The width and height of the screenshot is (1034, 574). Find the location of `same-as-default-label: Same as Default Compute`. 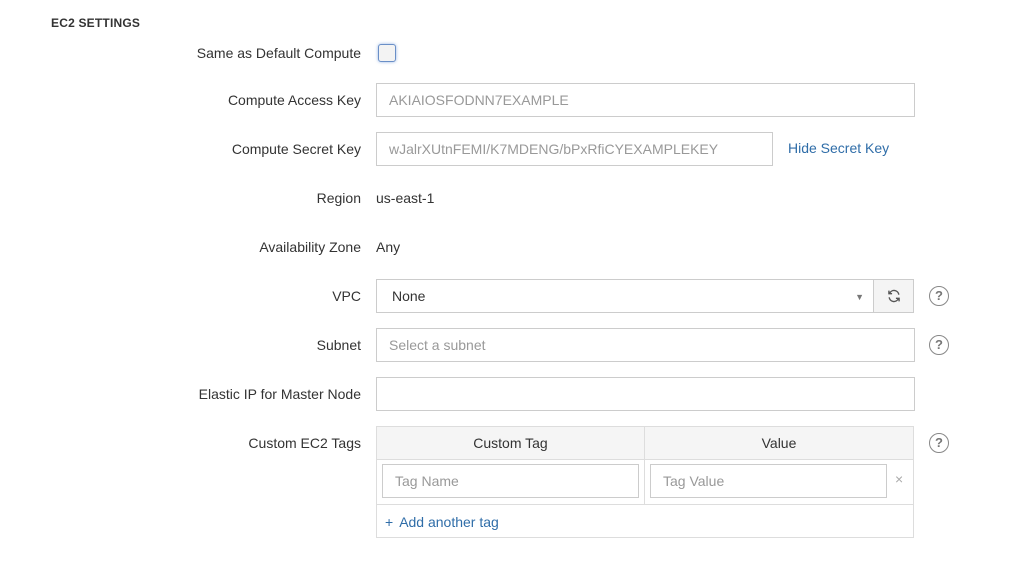

same-as-default-label: Same as Default Compute is located at coordinates (278, 53).